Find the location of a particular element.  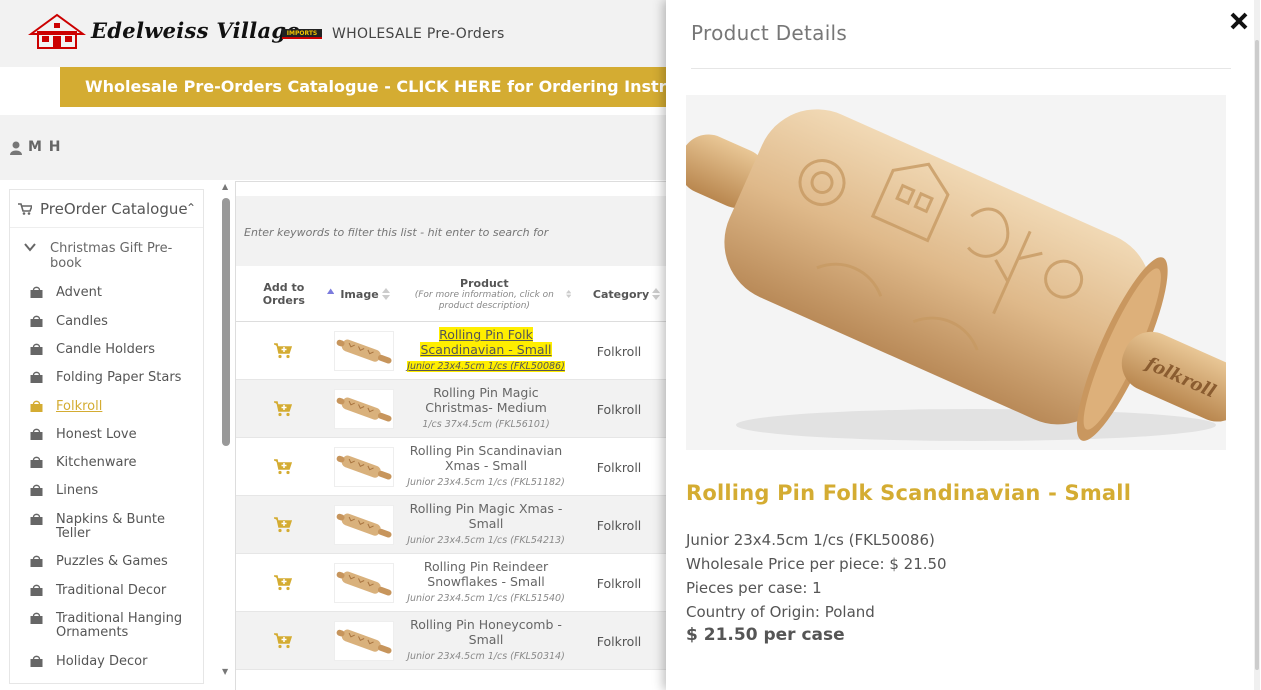

column-label: Image is located at coordinates (359, 294).